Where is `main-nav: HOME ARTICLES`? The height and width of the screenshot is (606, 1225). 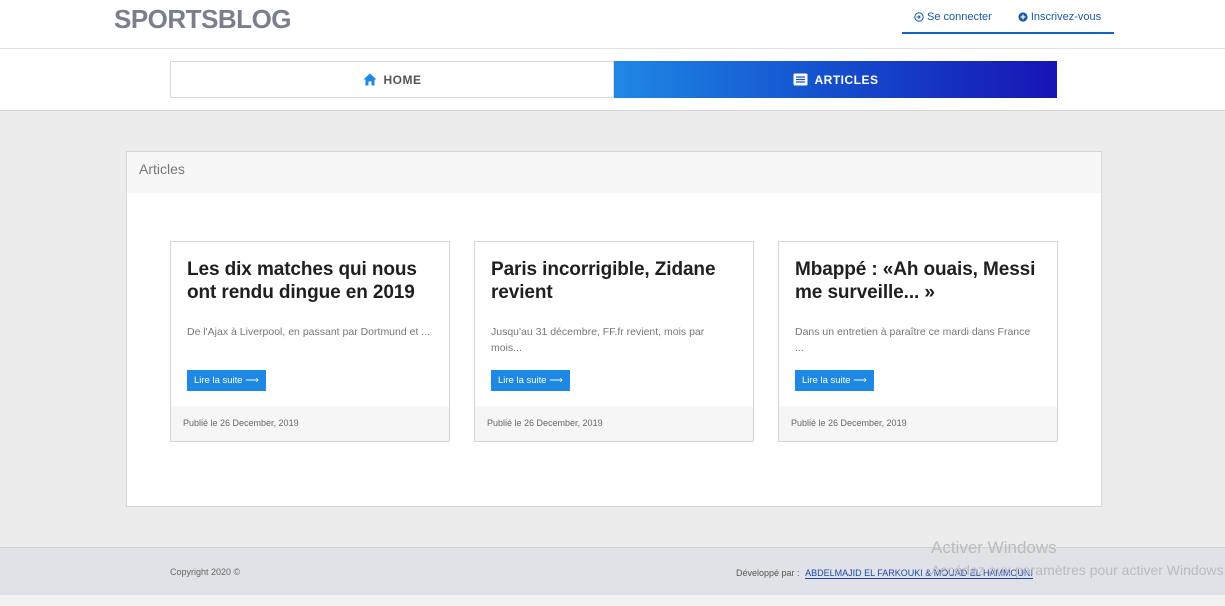 main-nav: HOME ARTICLES is located at coordinates (612, 80).